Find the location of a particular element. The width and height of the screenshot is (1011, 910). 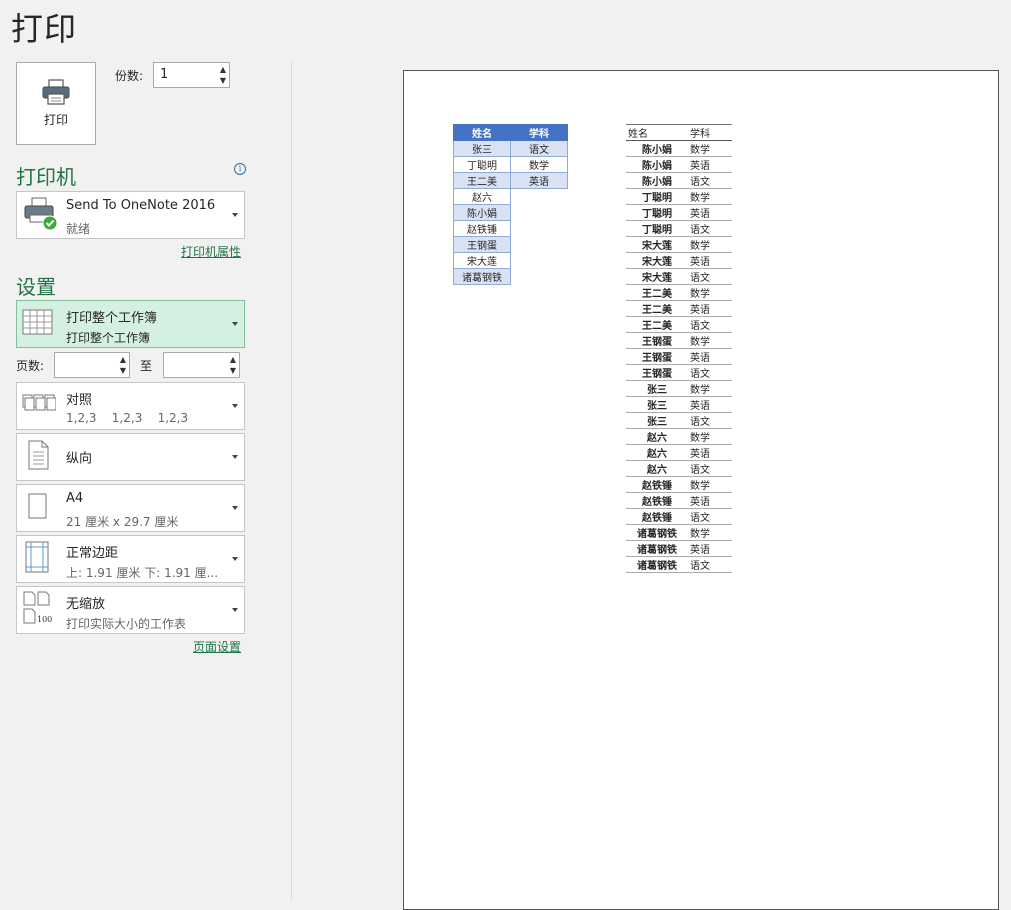

paper-size-line1: A4 is located at coordinates (75, 498).